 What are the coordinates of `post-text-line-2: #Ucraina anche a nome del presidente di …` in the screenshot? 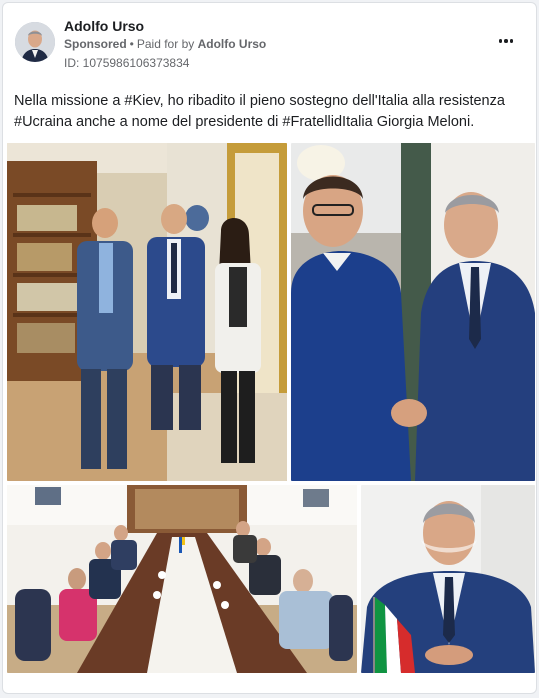 It's located at (244, 122).